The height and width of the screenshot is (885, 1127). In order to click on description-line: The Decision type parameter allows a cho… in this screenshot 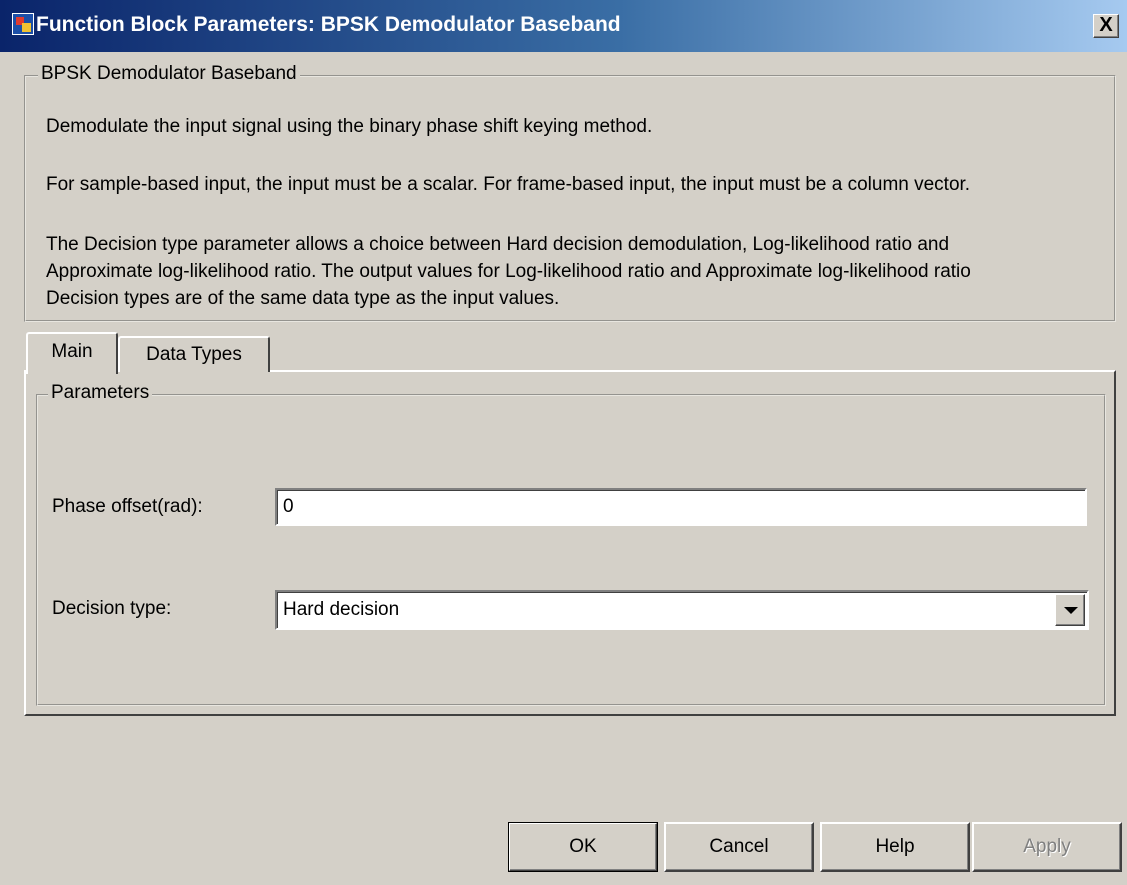, I will do `click(498, 244)`.